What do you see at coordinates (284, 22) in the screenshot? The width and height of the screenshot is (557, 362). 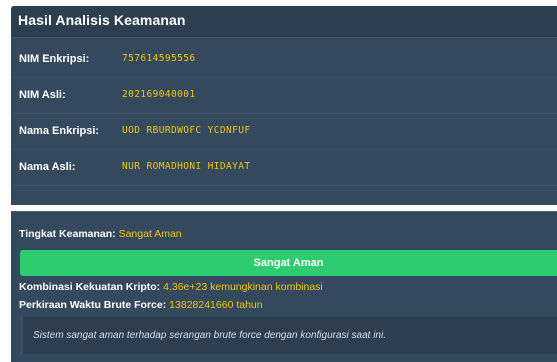 I see `panel-header: Hasil Analisis Keamanan` at bounding box center [284, 22].